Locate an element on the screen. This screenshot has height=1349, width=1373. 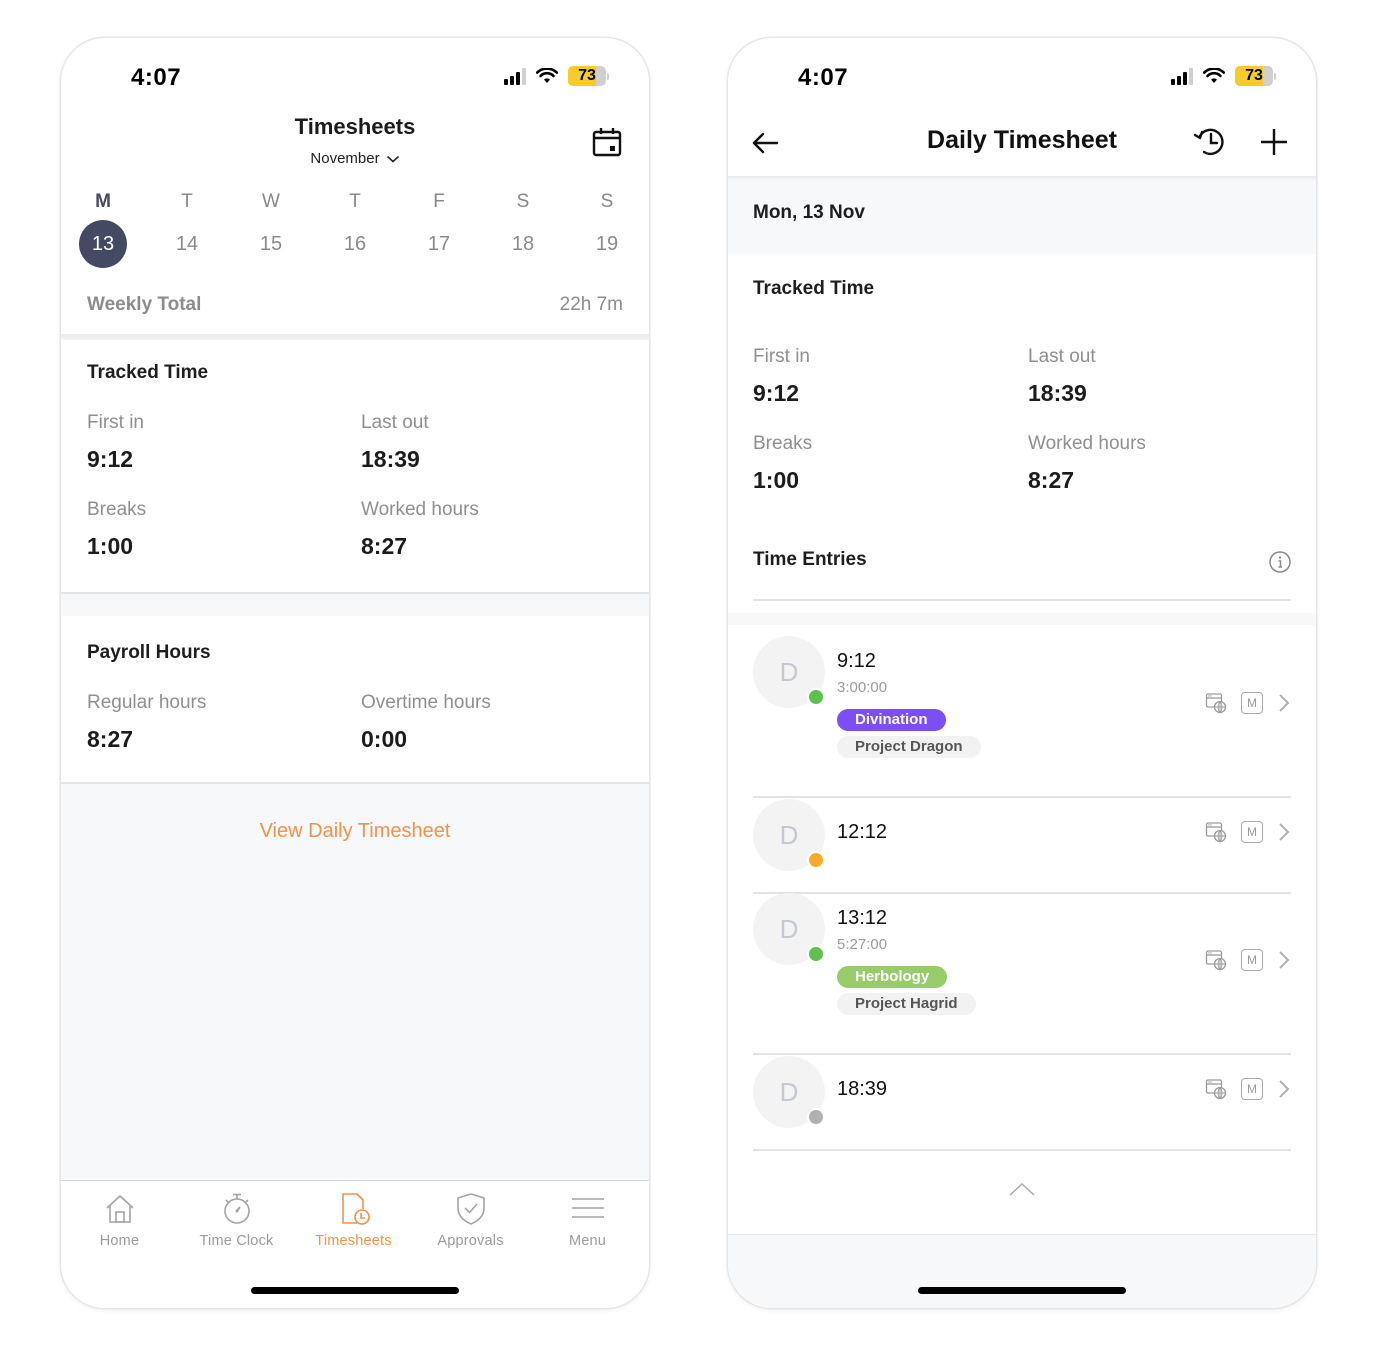
first-in-value: 9:12 is located at coordinates (776, 393).